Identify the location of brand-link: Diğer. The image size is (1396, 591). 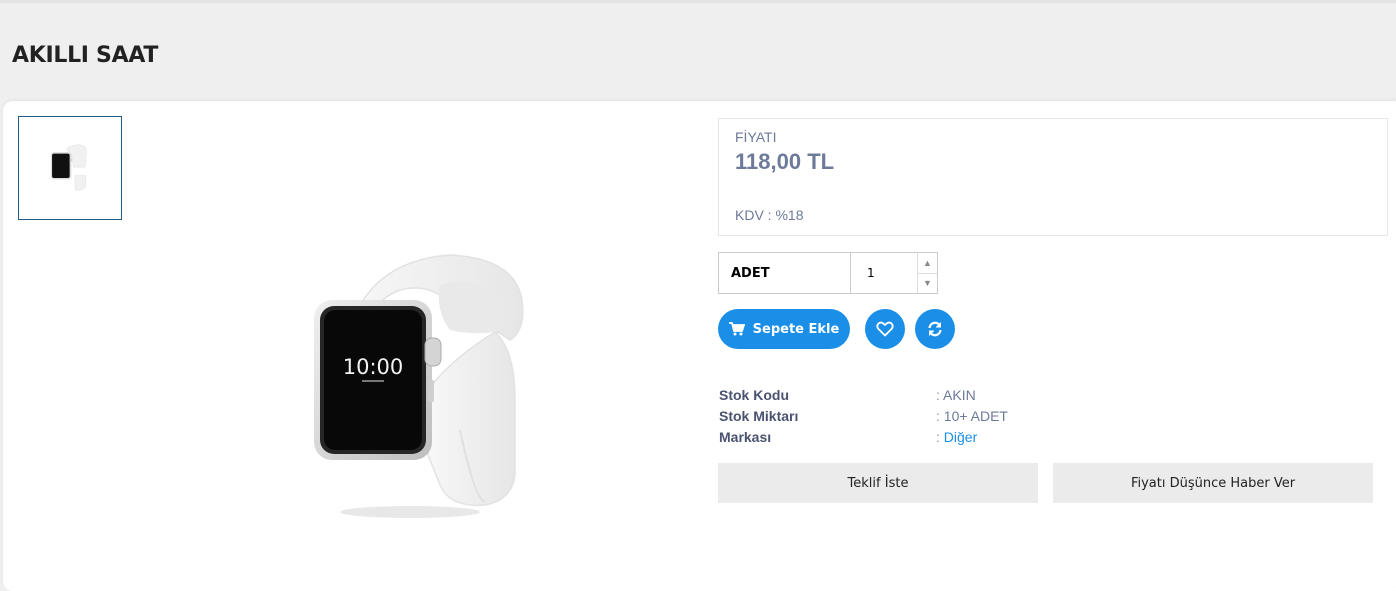
(960, 437).